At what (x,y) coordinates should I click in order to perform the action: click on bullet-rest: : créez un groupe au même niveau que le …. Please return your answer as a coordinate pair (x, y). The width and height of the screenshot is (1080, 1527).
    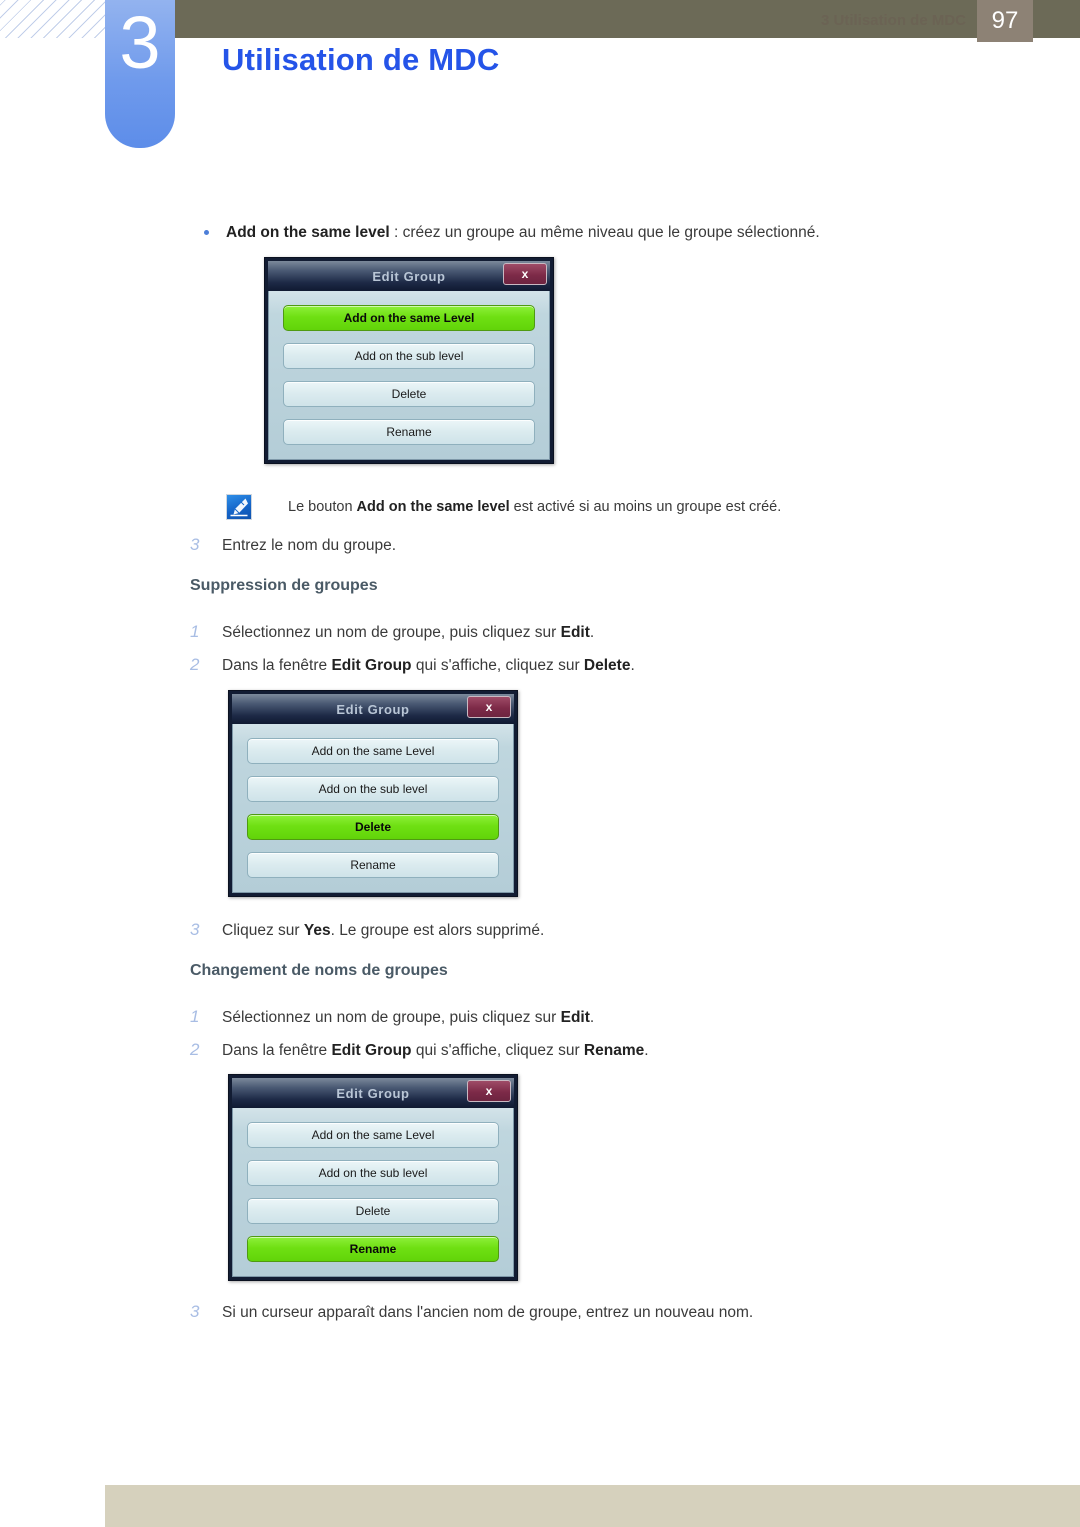
    Looking at the image, I should click on (604, 232).